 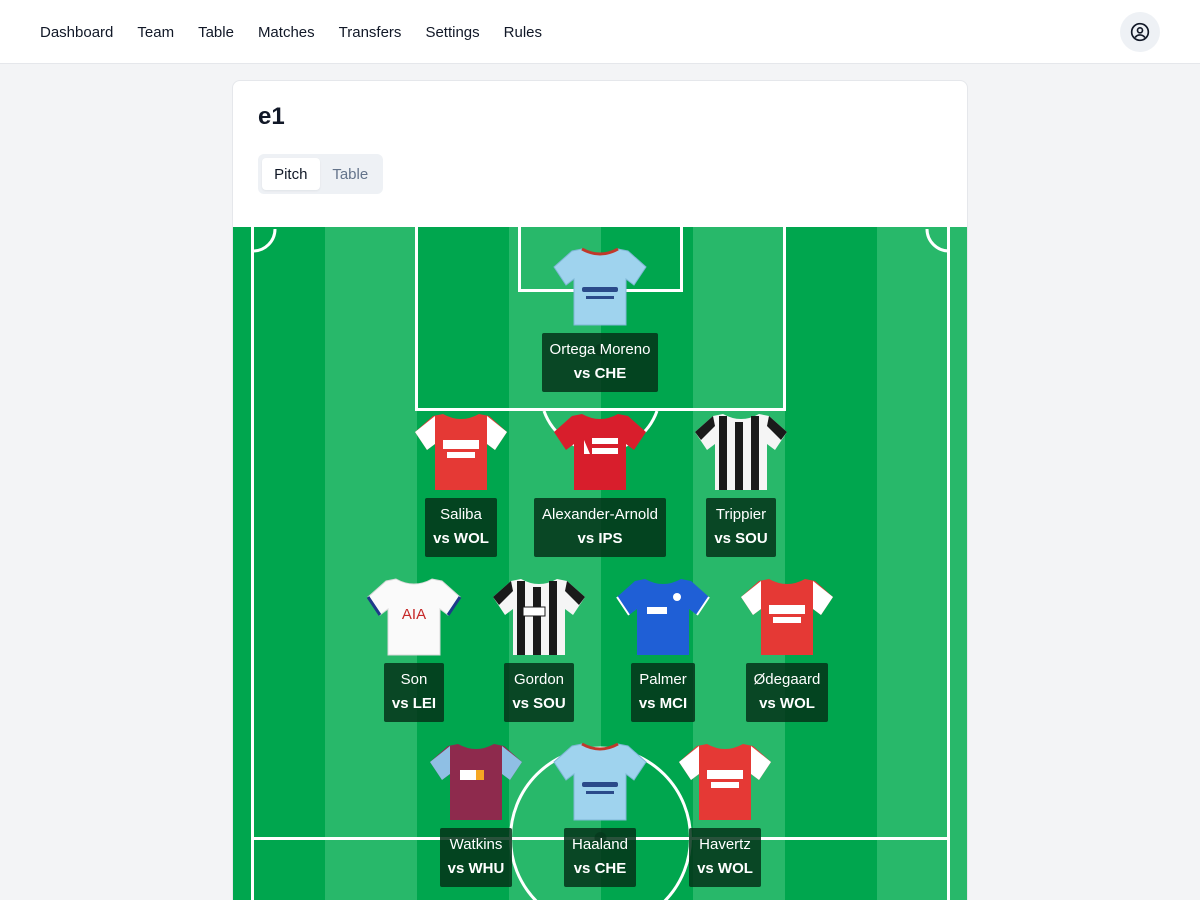 What do you see at coordinates (414, 614) in the screenshot?
I see `shirt-sponsor-text: AIA` at bounding box center [414, 614].